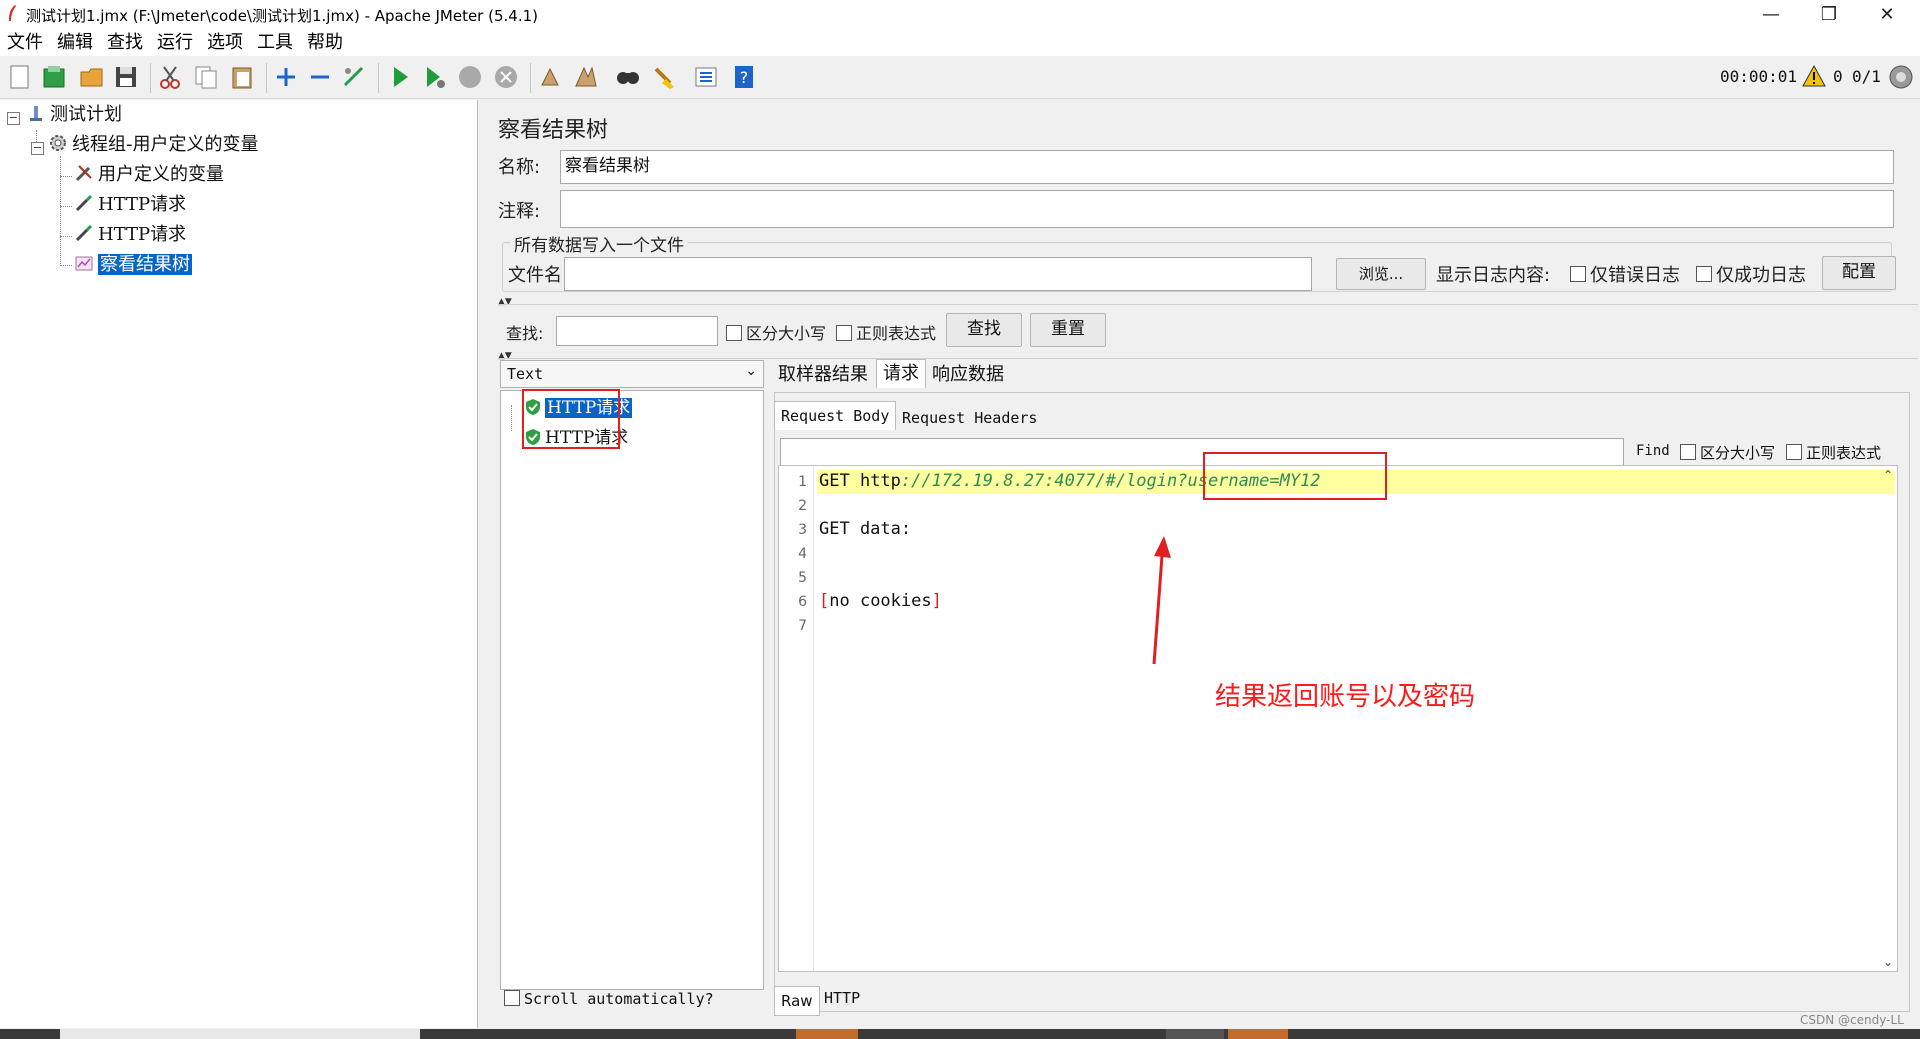 This screenshot has height=1039, width=1920. I want to click on scroll-down-icon: ⌄, so click(1888, 962).